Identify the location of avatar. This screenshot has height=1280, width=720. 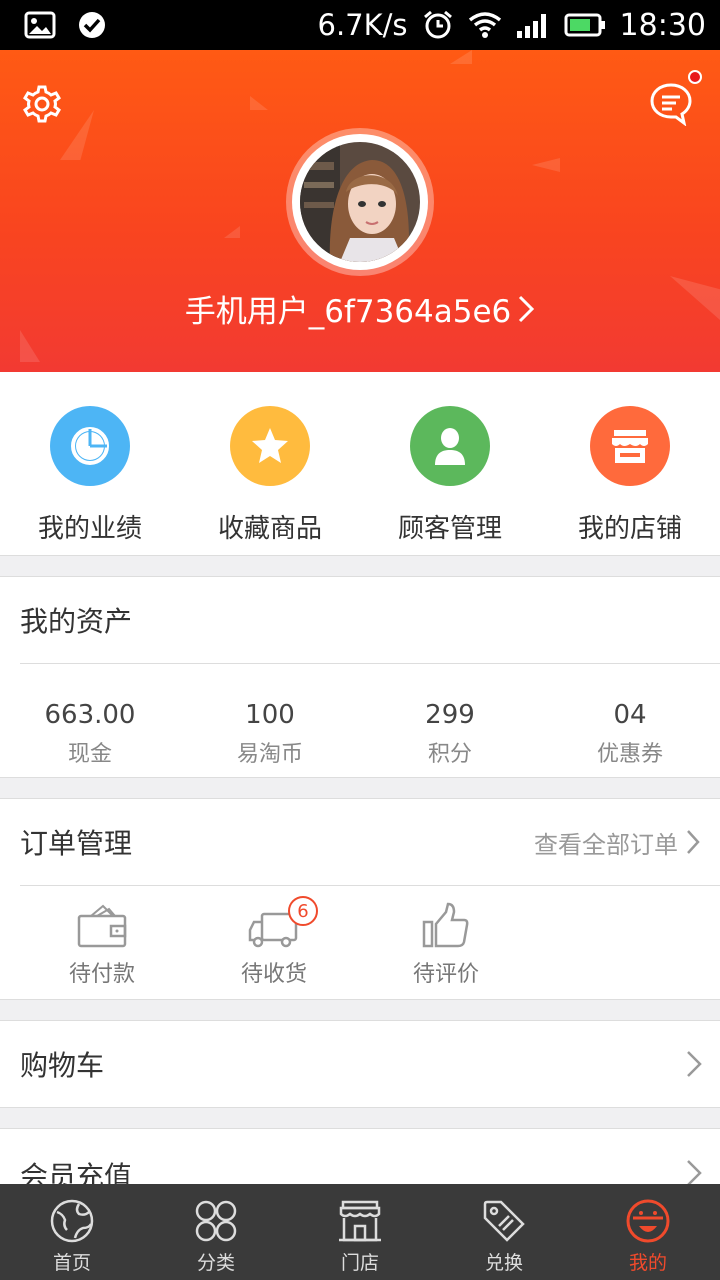
(360, 202).